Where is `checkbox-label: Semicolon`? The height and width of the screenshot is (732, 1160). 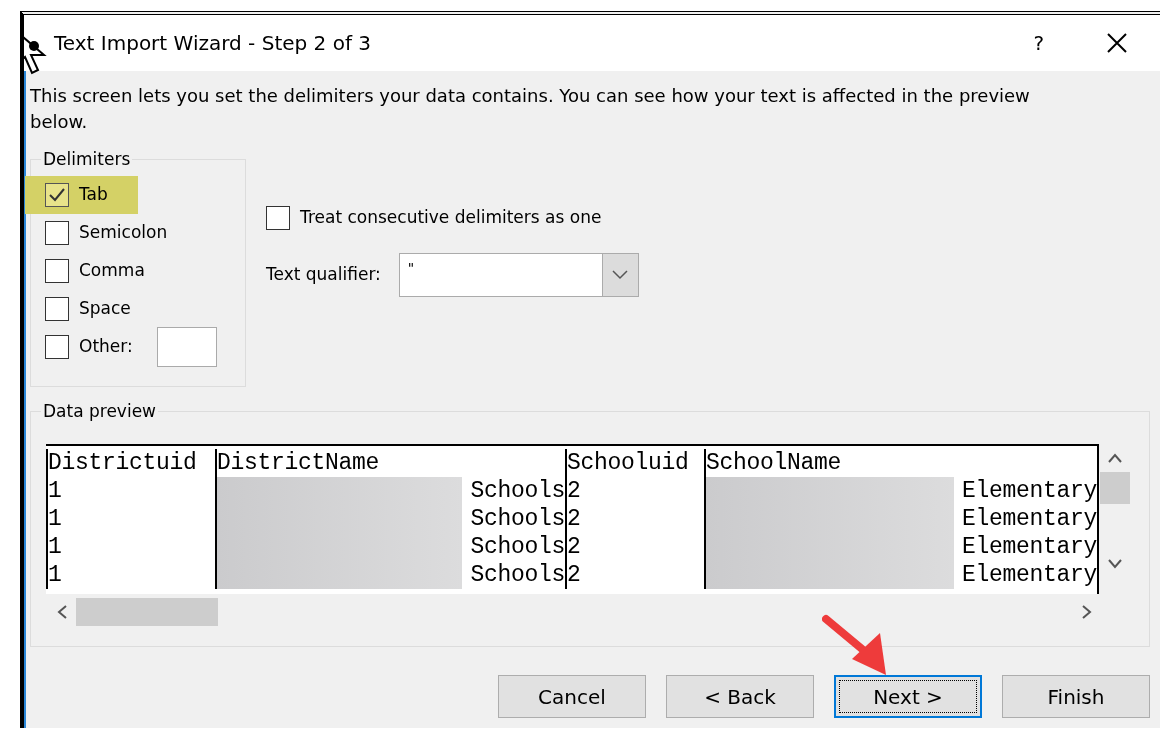
checkbox-label: Semicolon is located at coordinates (123, 233).